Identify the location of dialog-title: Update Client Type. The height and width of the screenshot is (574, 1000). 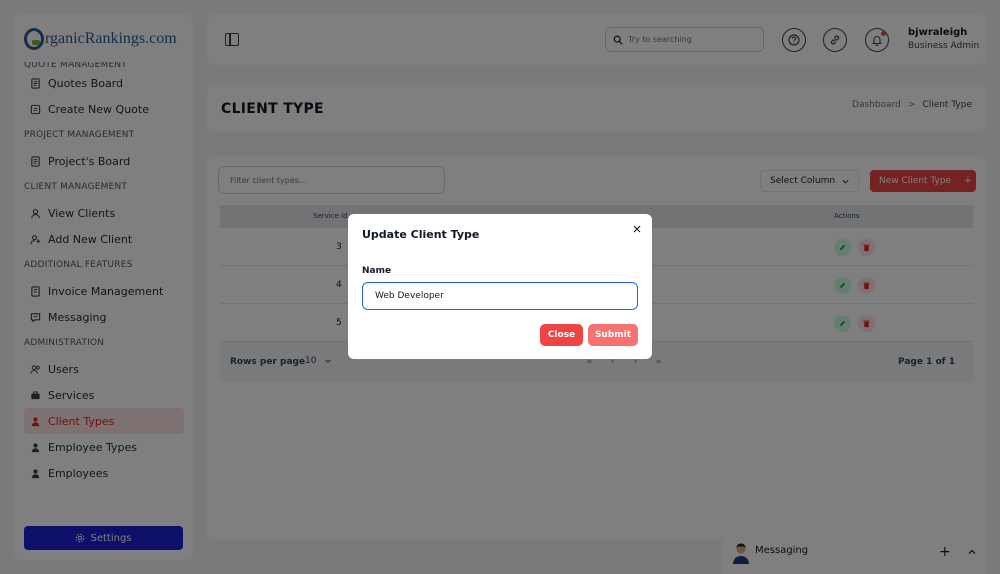
(421, 234).